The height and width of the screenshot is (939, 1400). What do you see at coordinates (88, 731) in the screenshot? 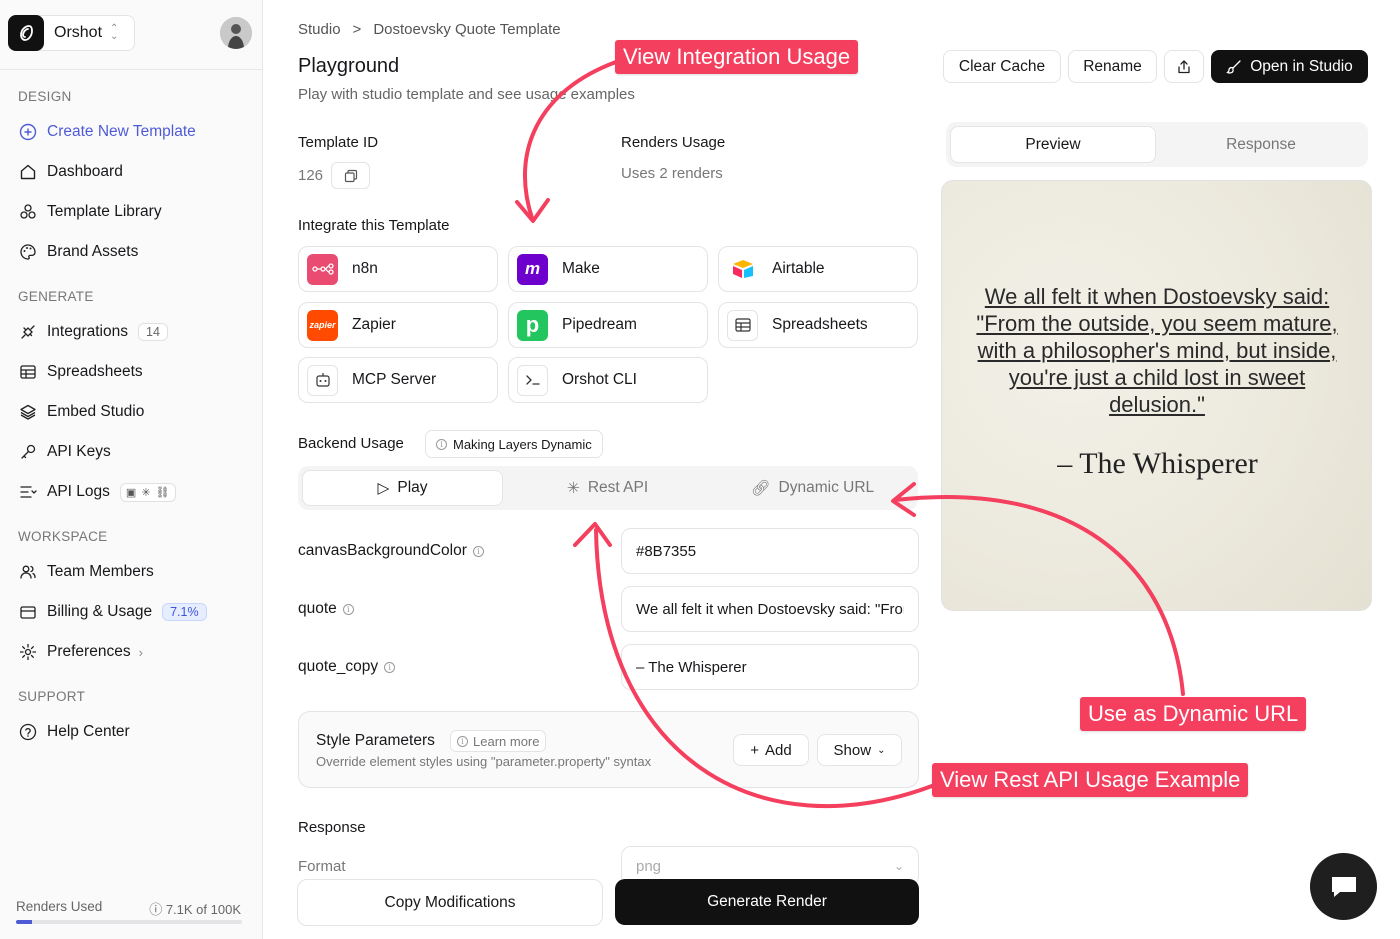
I see `sidebar-item-label: Help Center` at bounding box center [88, 731].